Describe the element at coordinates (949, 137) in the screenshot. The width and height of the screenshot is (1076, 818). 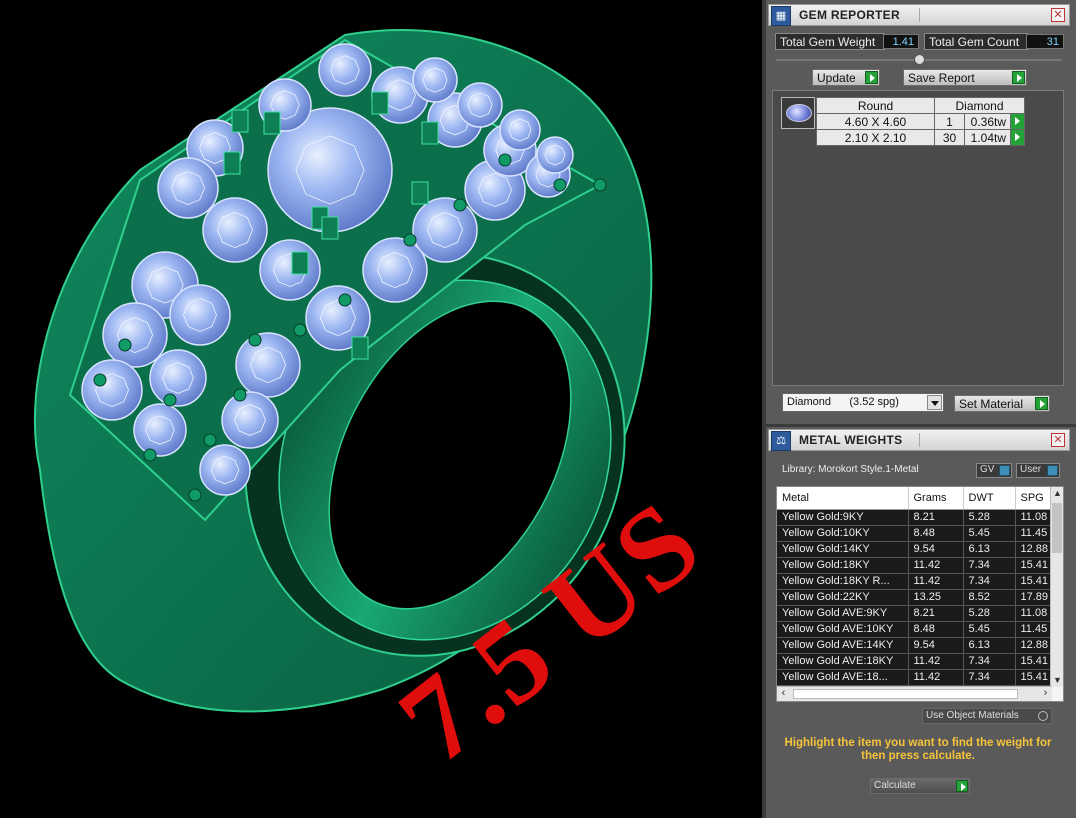
I see `gem-count: 30` at that location.